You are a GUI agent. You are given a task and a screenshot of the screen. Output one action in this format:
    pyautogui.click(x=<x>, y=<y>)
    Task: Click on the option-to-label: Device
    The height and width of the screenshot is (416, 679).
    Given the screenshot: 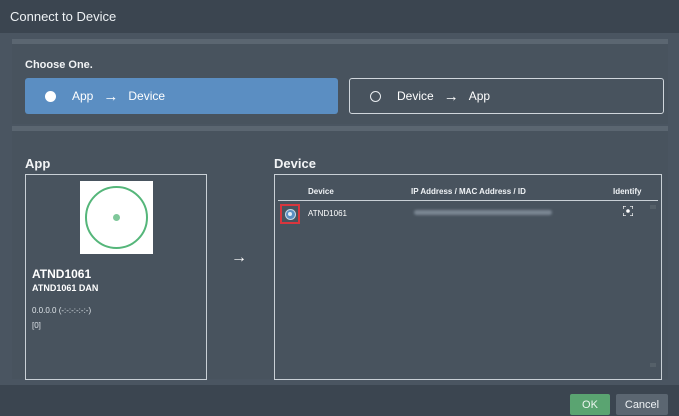 What is the action you would take?
    pyautogui.click(x=147, y=96)
    